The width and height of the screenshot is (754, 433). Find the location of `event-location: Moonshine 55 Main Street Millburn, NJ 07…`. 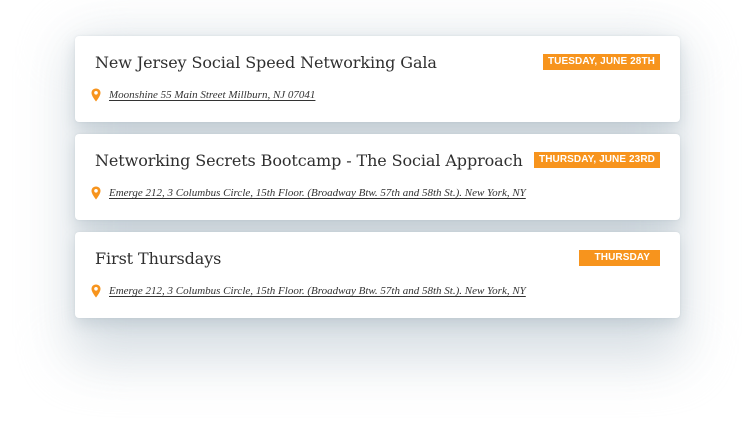

event-location: Moonshine 55 Main Street Millburn, NJ 07… is located at coordinates (203, 95).